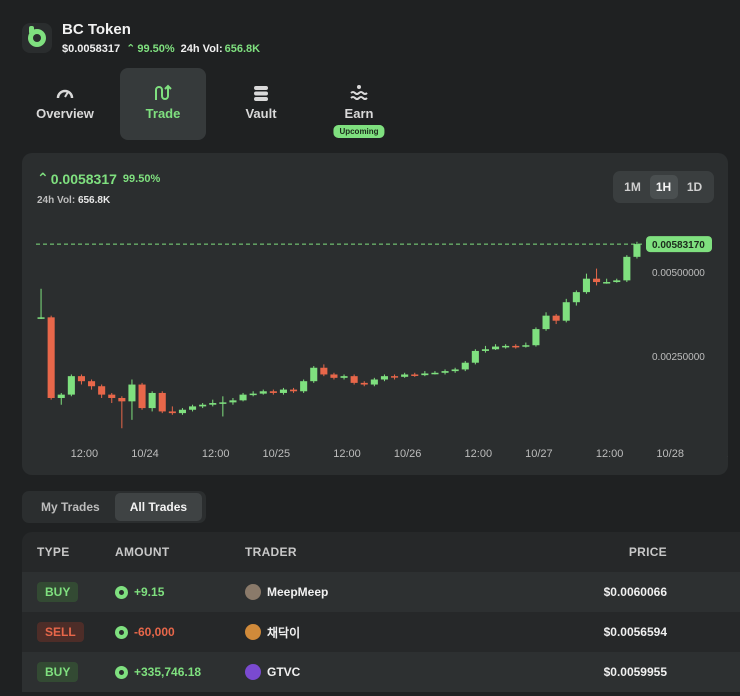  What do you see at coordinates (647, 552) in the screenshot?
I see `col-price: PRICE` at bounding box center [647, 552].